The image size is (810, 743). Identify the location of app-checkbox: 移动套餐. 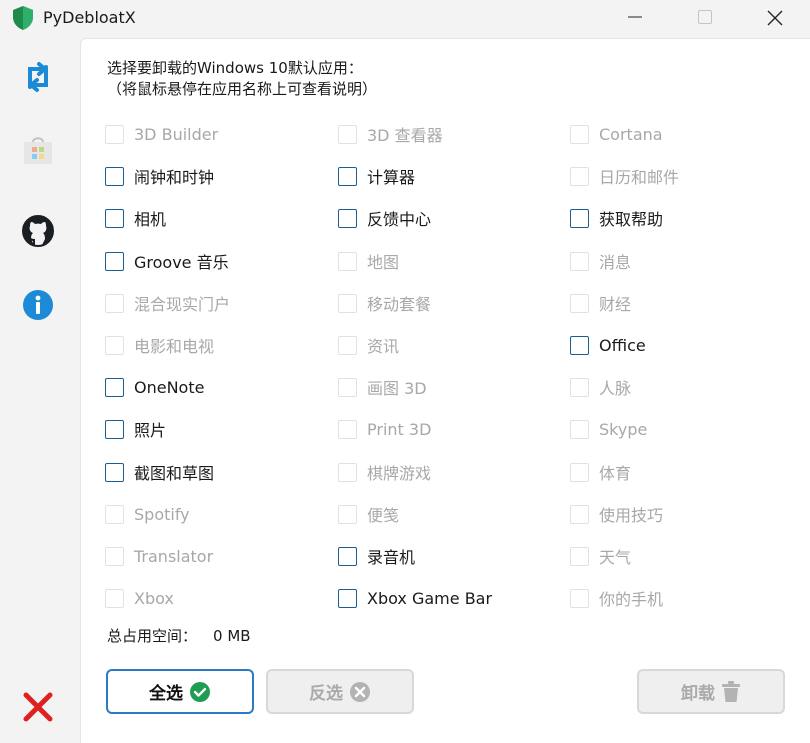
(384, 303).